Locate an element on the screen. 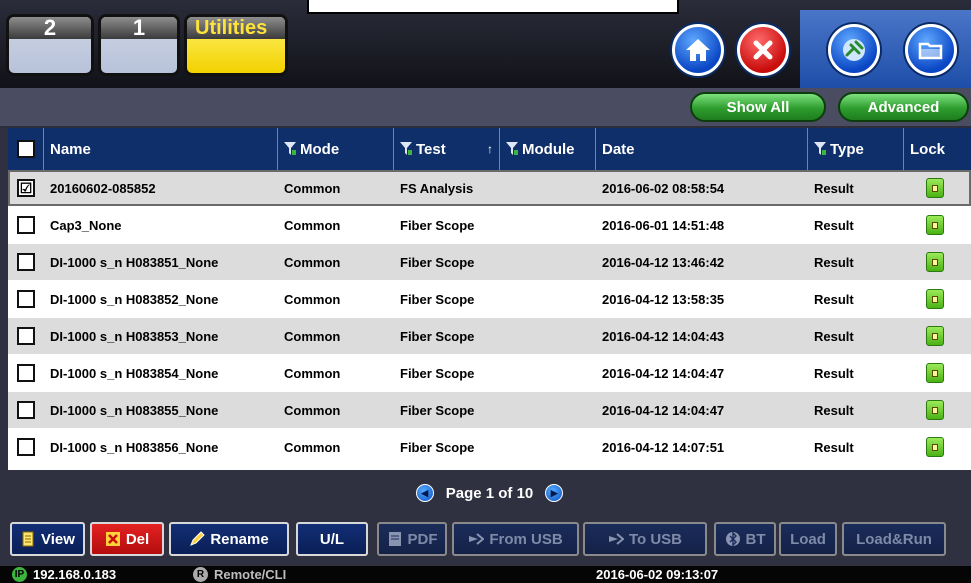 This screenshot has width=971, height=583. load-button: Load is located at coordinates (808, 539).